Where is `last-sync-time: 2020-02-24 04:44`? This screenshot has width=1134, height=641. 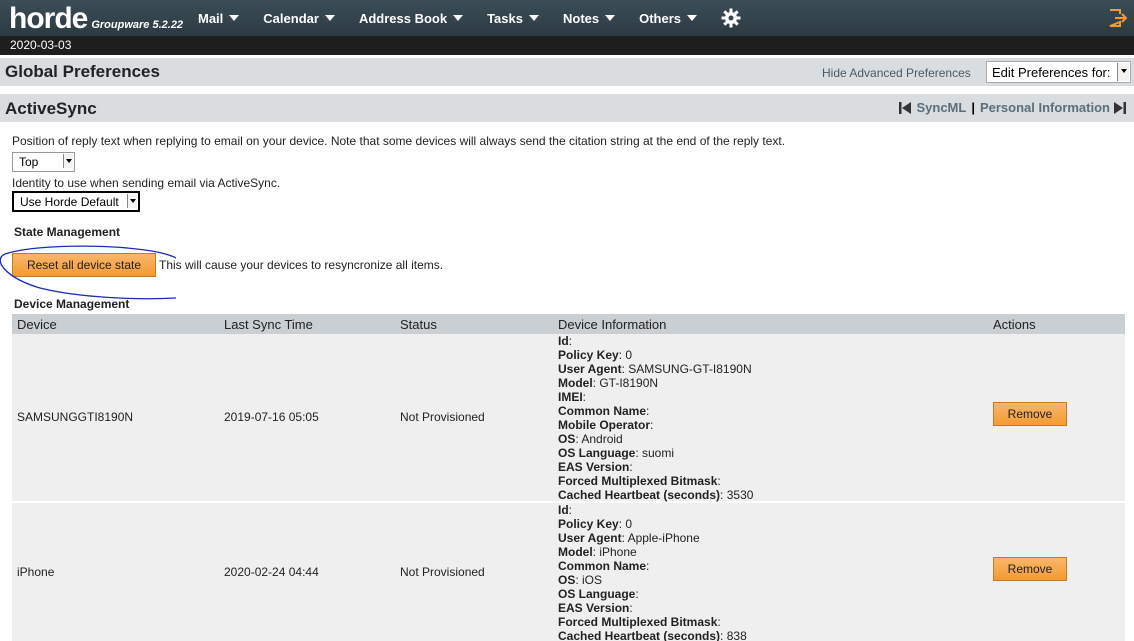
last-sync-time: 2020-02-24 04:44 is located at coordinates (271, 572).